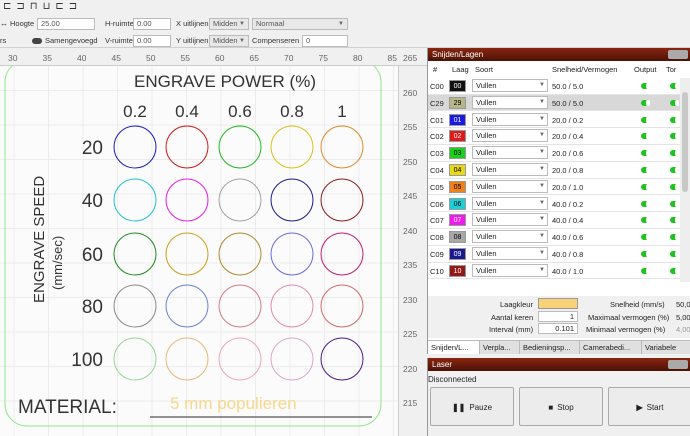  What do you see at coordinates (9, 6) in the screenshot?
I see `align-left-icon: ⊏` at bounding box center [9, 6].